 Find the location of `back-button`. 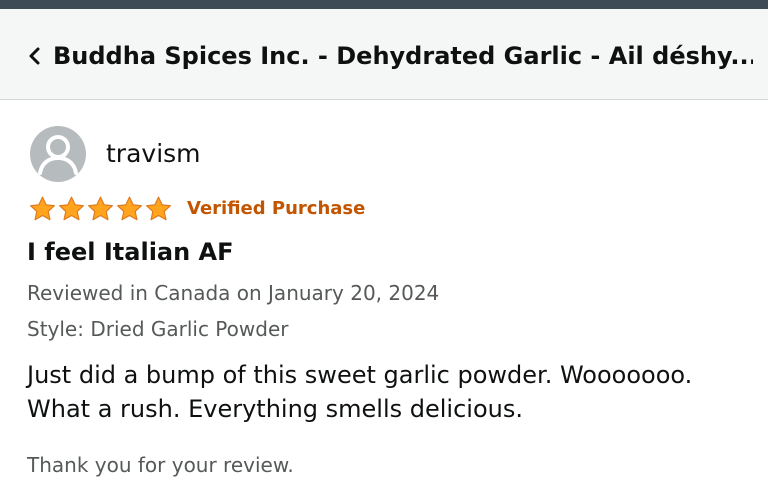

back-button is located at coordinates (34, 56).